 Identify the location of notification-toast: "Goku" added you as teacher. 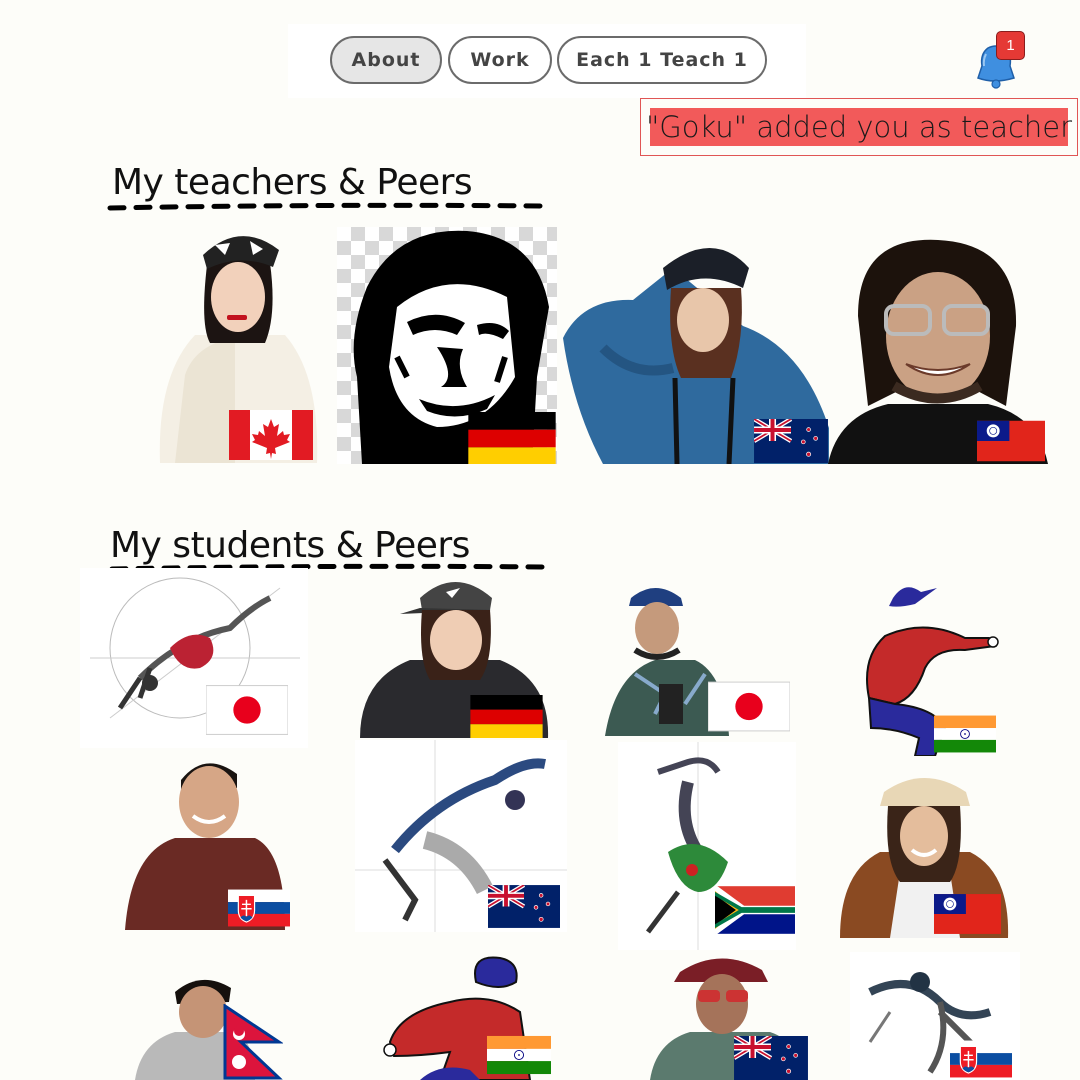
(859, 127).